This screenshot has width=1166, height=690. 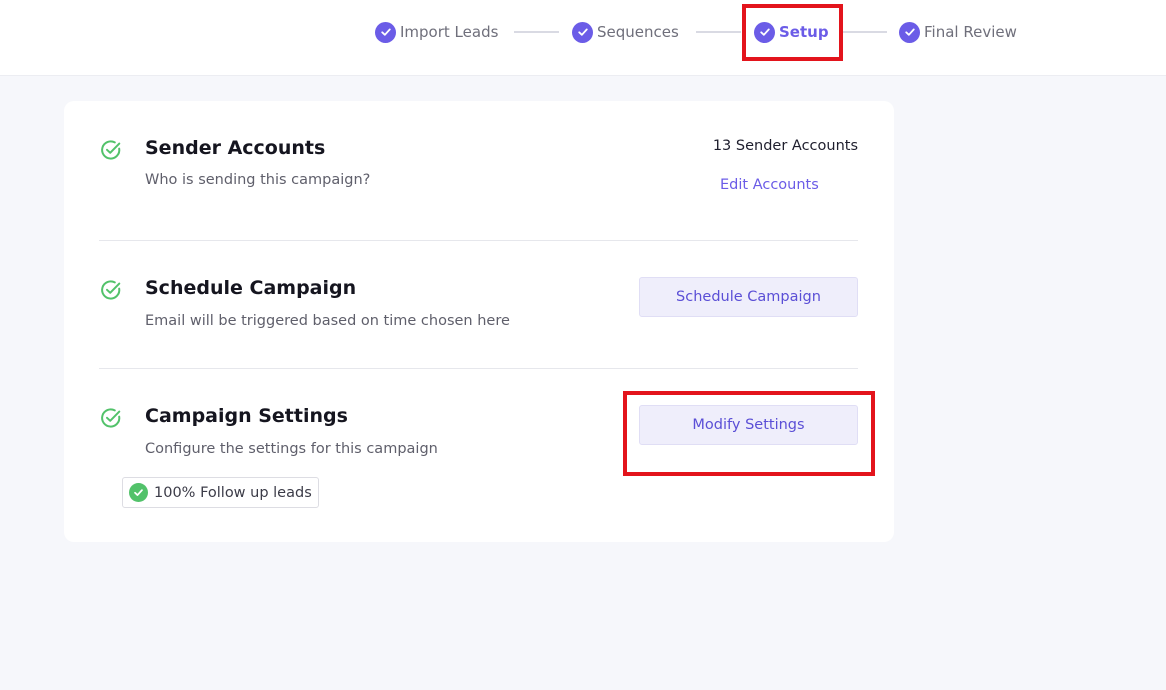 I want to click on step-import-leads: Import Leads, so click(x=436, y=32).